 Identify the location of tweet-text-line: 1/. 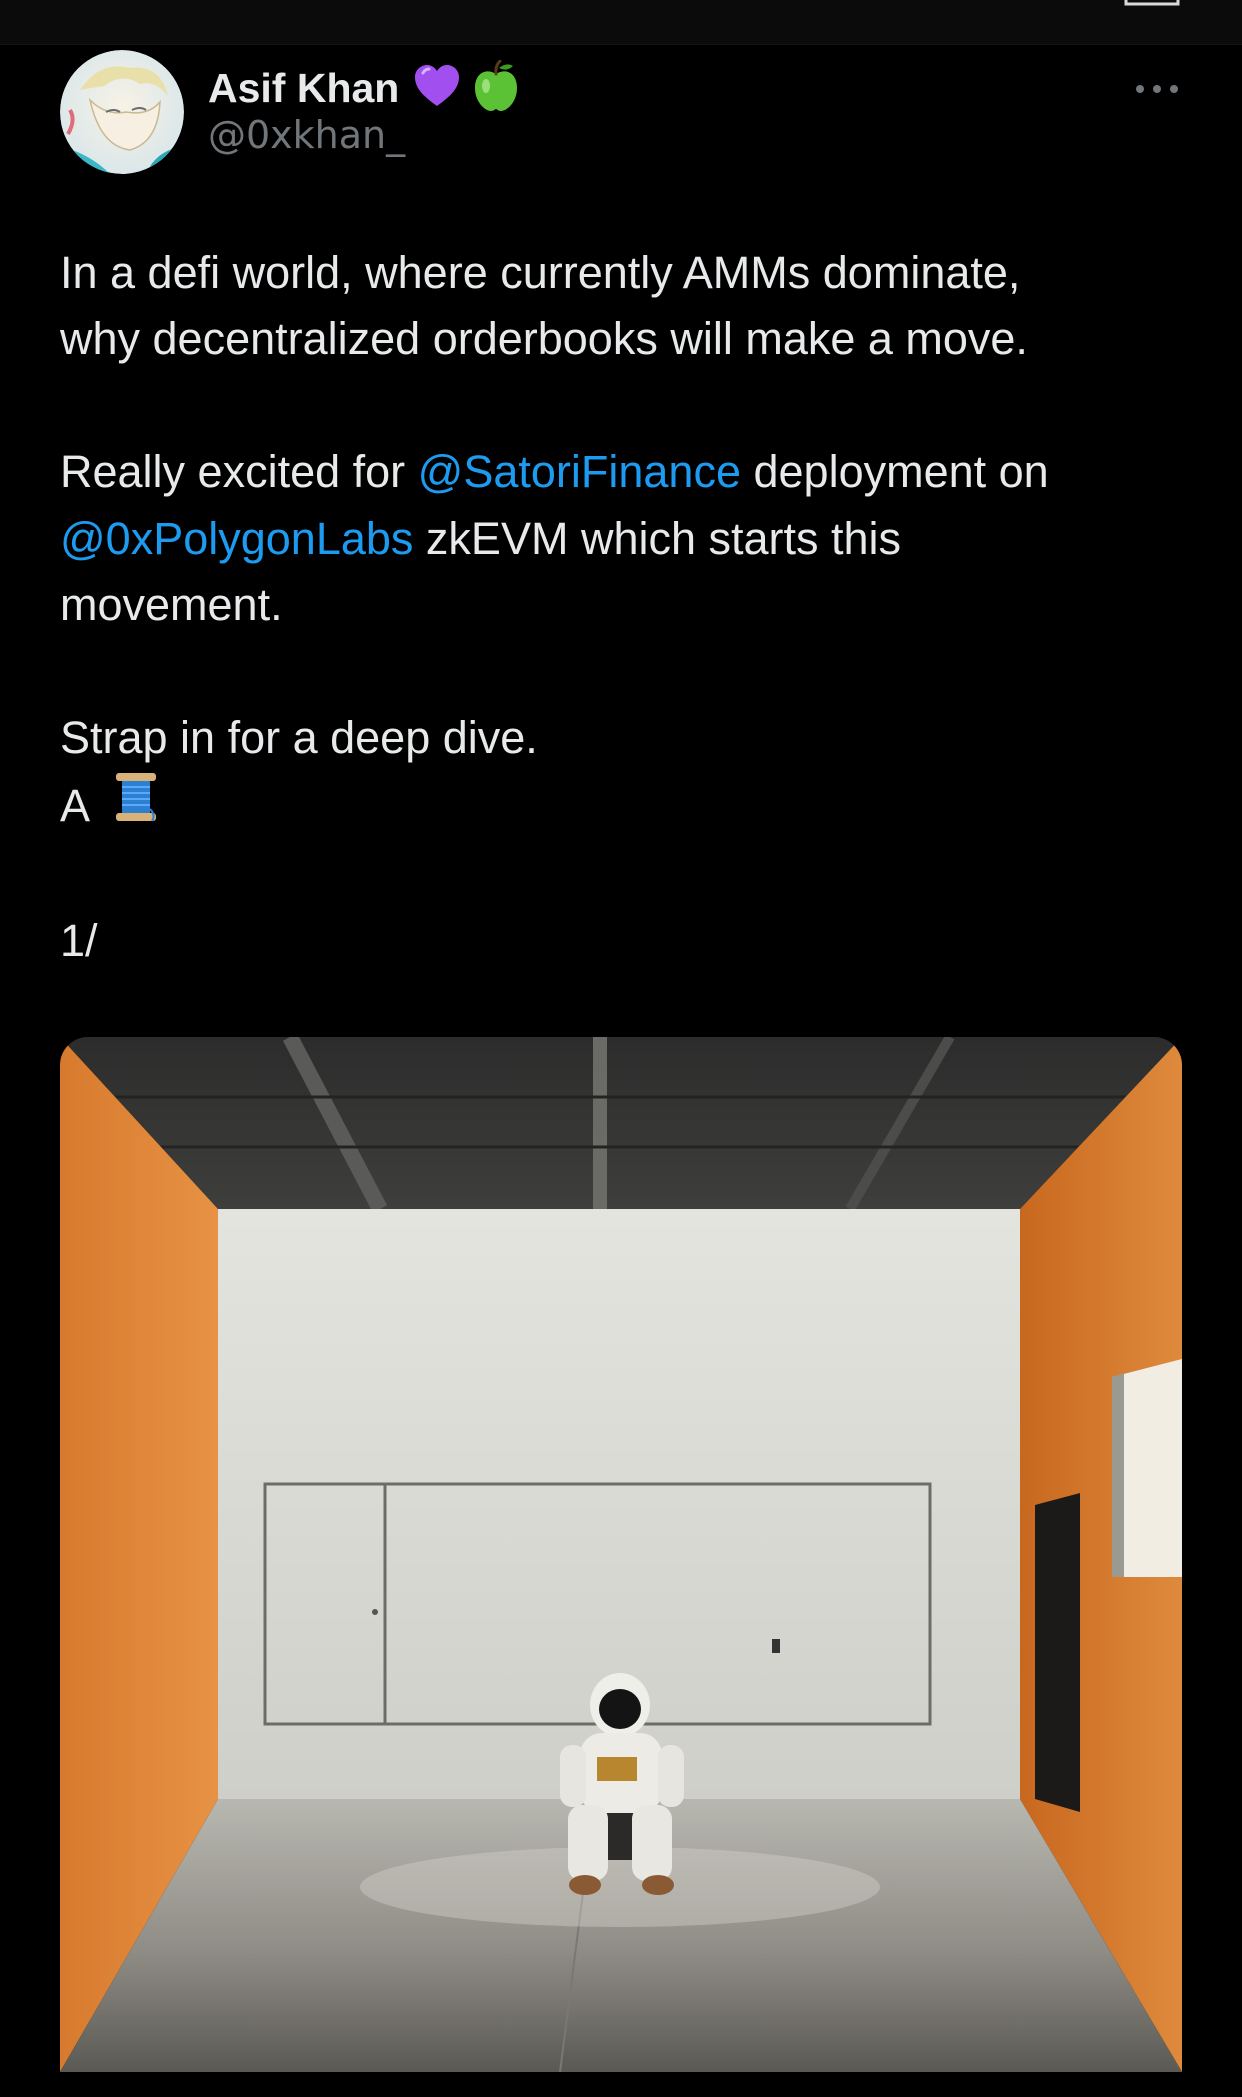
(79, 941).